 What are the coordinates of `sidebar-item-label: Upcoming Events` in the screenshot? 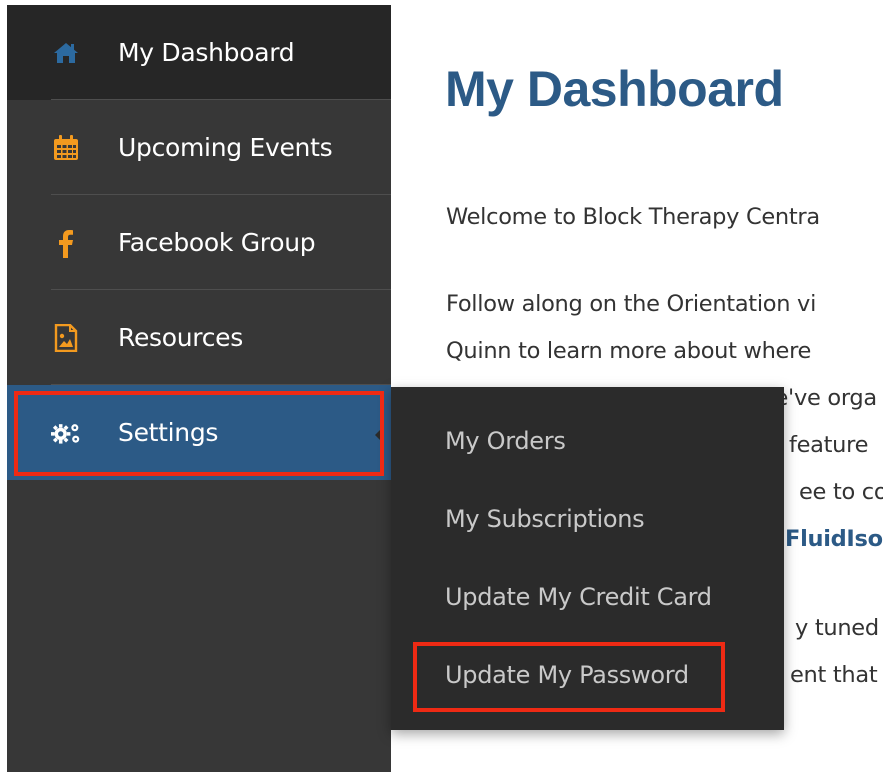 It's located at (225, 147).